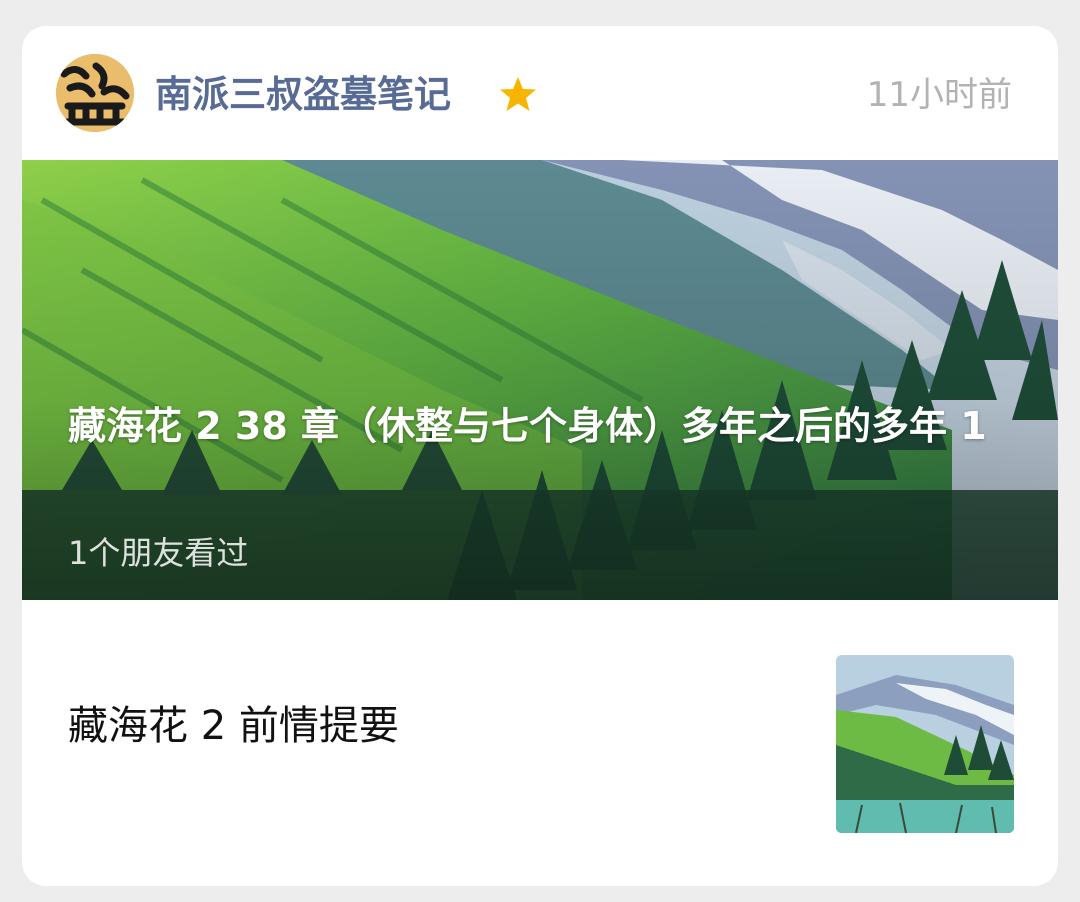 This screenshot has width=1080, height=902. I want to click on account-avatar, so click(95, 93).